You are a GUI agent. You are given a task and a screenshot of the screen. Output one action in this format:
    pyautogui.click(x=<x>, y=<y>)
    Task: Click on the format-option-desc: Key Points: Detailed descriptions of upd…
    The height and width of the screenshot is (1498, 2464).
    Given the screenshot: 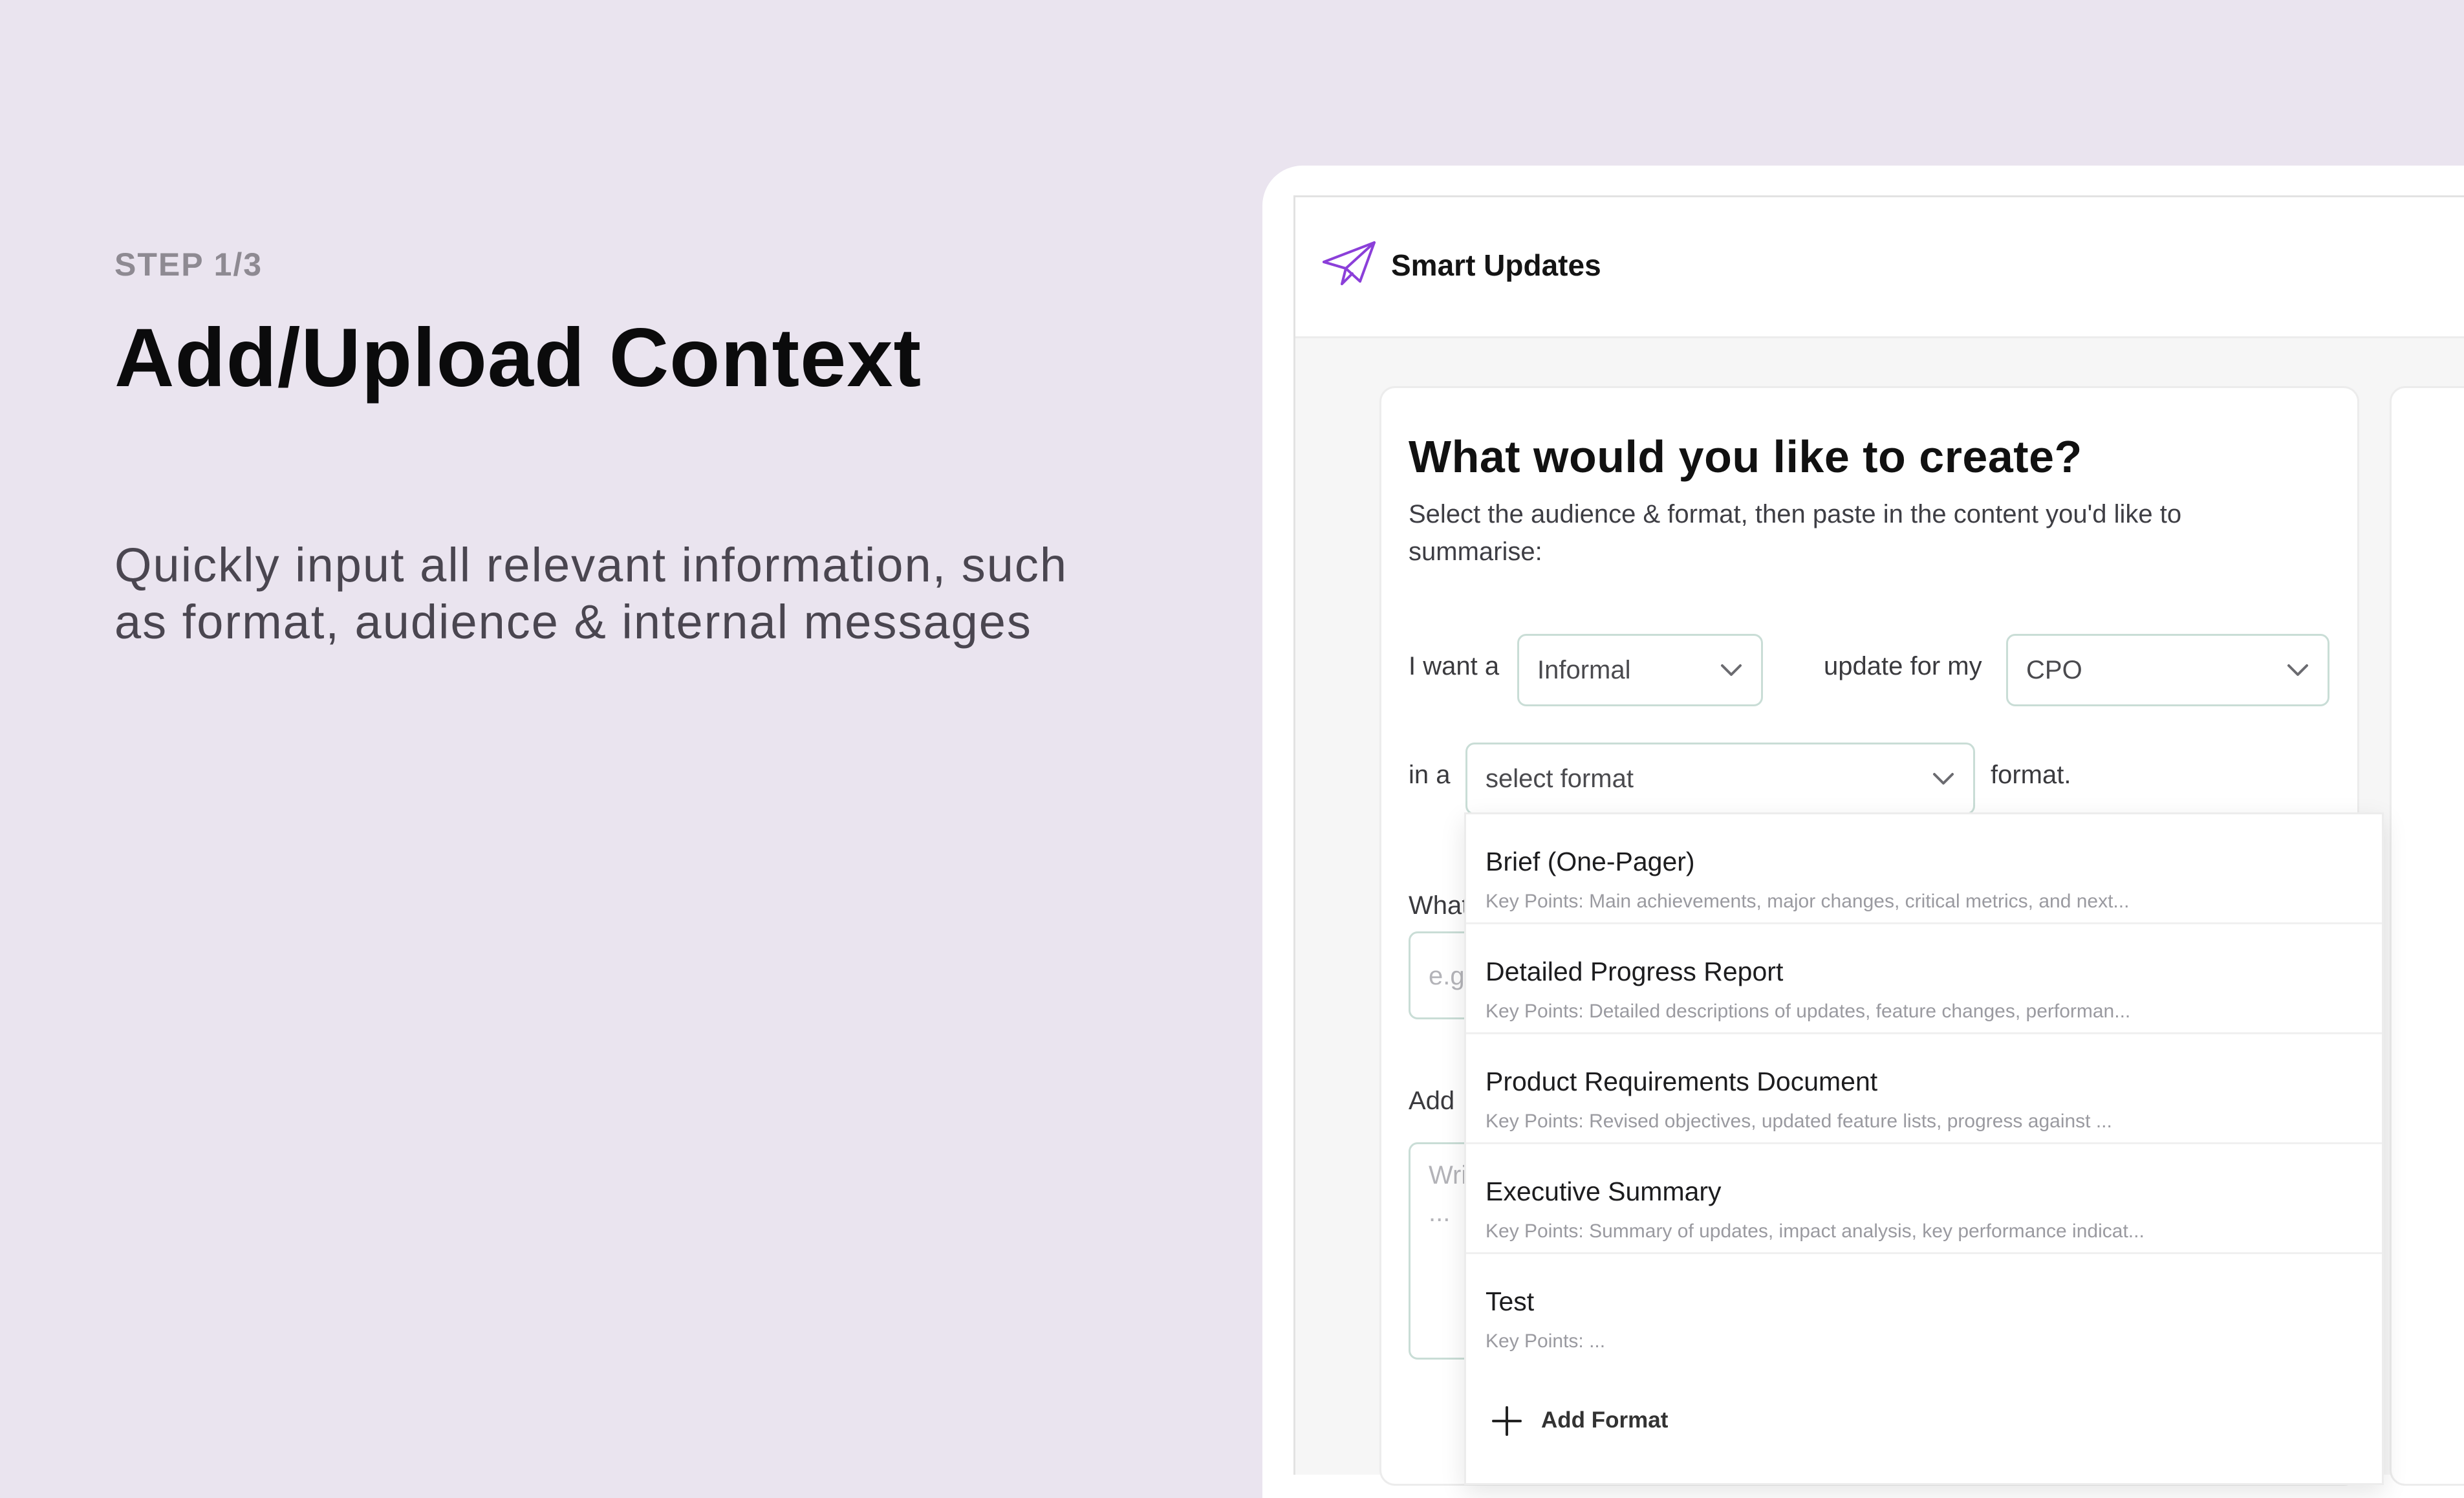 What is the action you would take?
    pyautogui.click(x=1809, y=1012)
    